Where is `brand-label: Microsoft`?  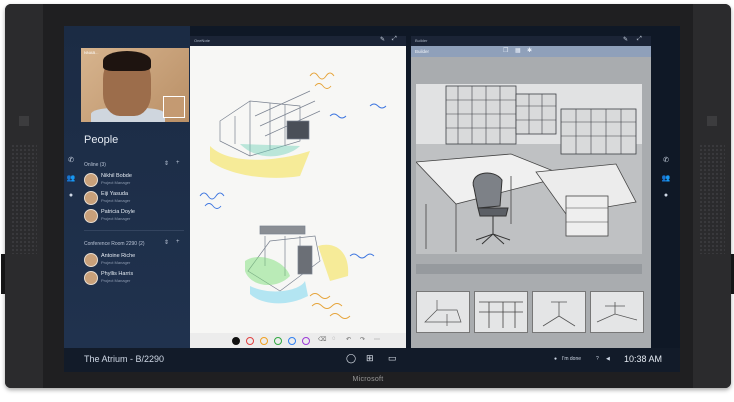
brand-label: Microsoft is located at coordinates (368, 379).